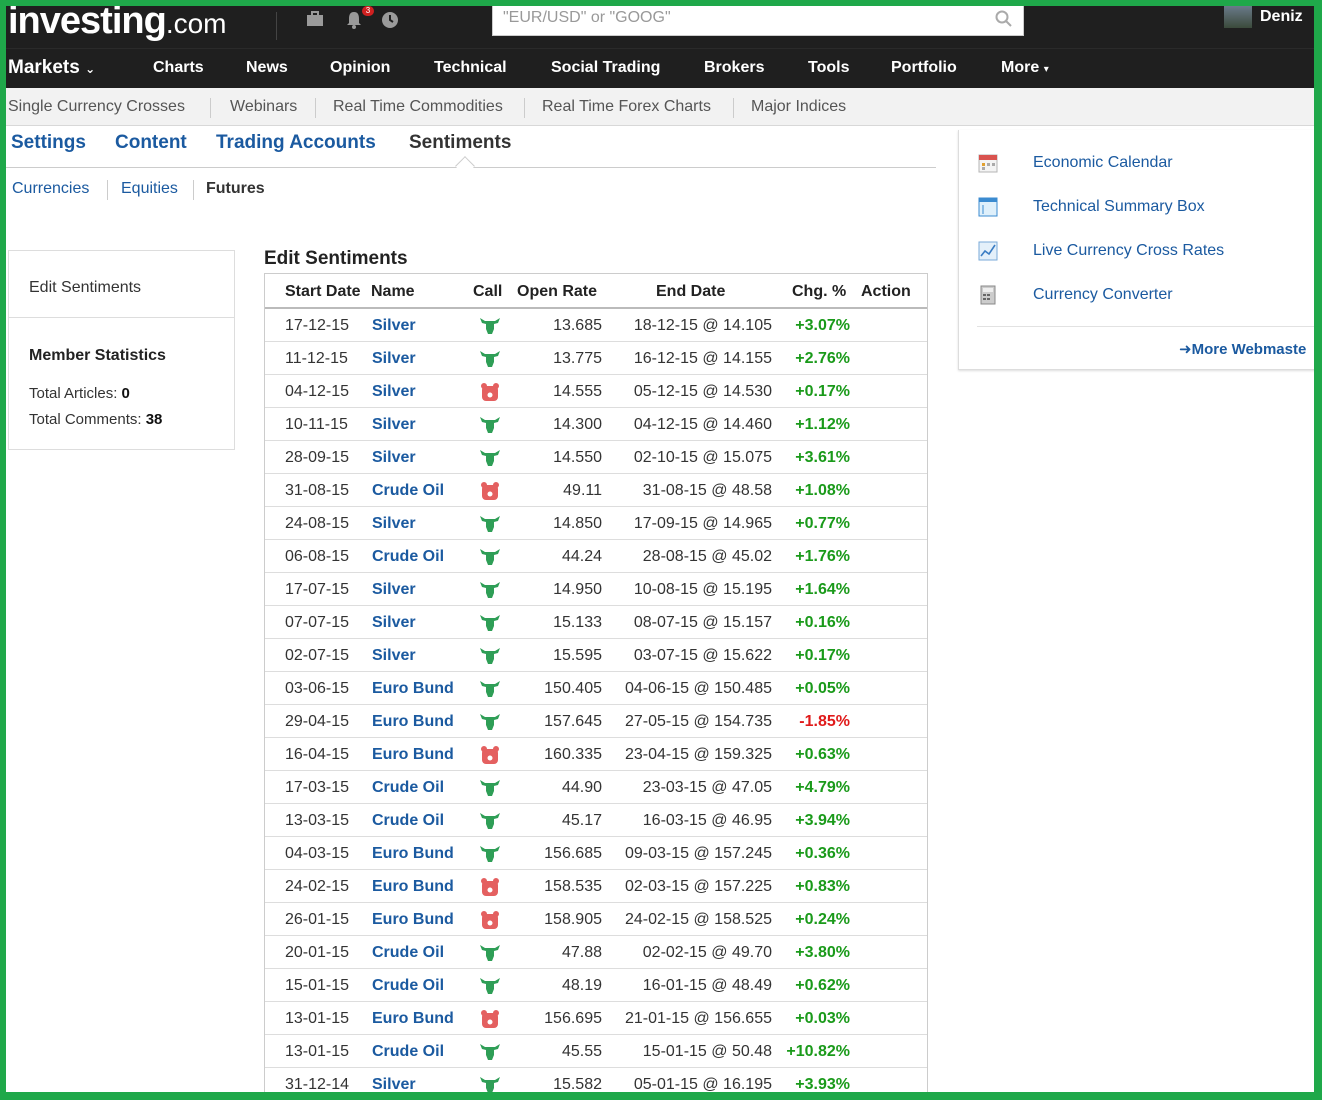 The width and height of the screenshot is (1322, 1100). Describe the element at coordinates (317, 622) in the screenshot. I see `start-date: 07-07-15` at that location.